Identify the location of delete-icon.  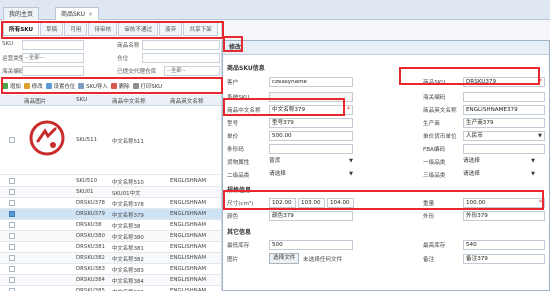
(113, 85).